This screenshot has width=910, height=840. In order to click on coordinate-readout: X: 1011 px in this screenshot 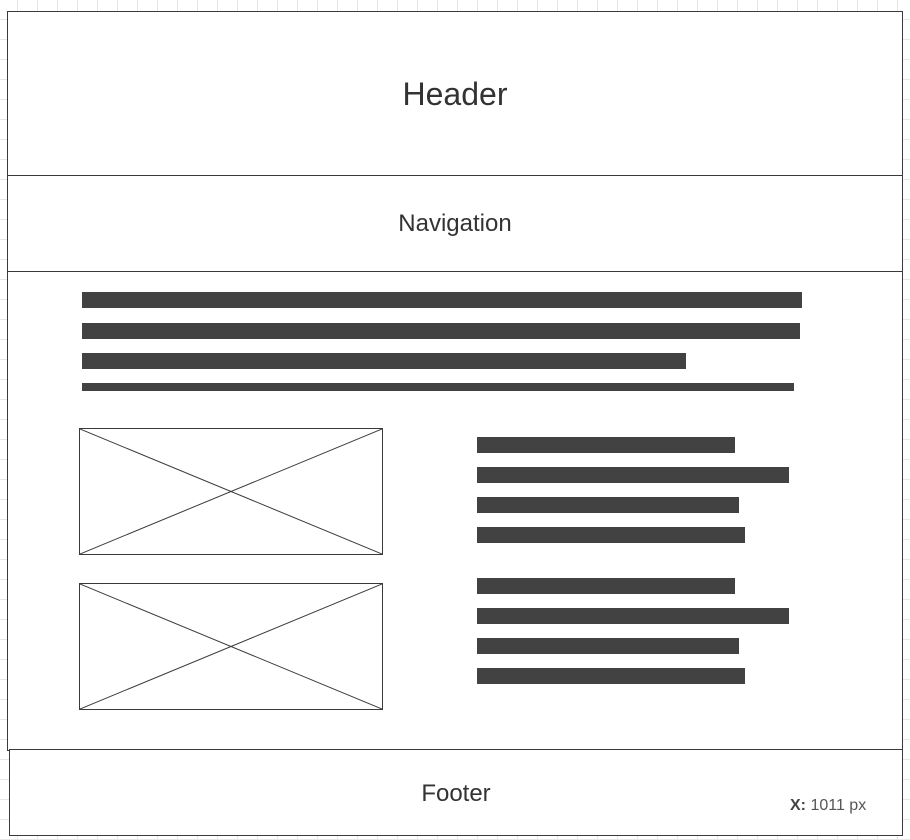, I will do `click(828, 806)`.